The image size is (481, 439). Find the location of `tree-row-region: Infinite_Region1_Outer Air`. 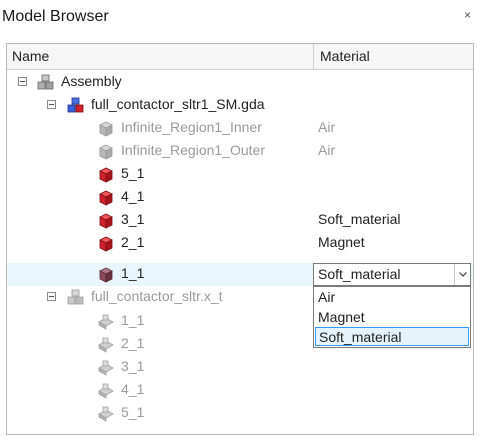

tree-row-region: Infinite_Region1_Outer Air is located at coordinates (240, 151).